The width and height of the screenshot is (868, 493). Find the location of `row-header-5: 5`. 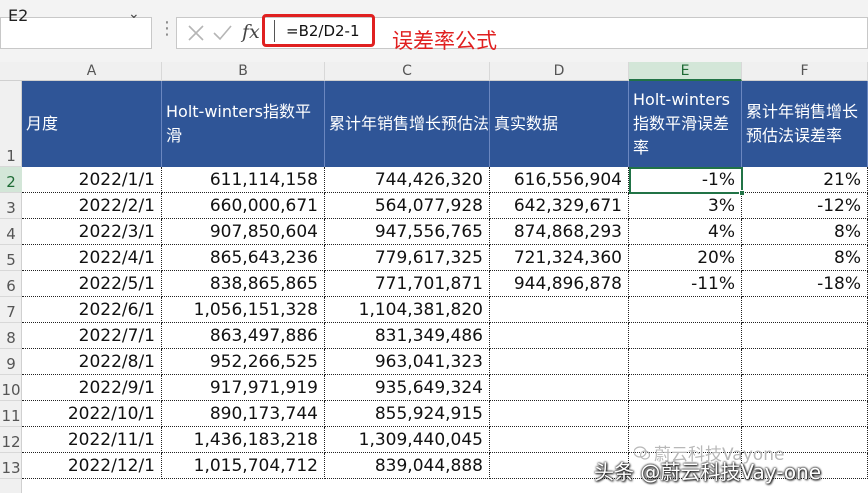

row-header-5: 5 is located at coordinates (11, 258).